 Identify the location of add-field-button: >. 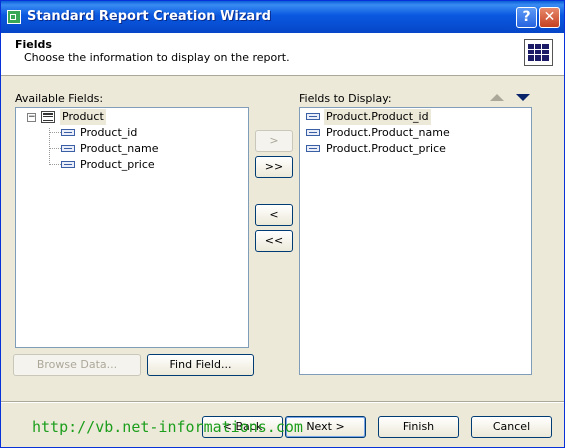
(274, 141).